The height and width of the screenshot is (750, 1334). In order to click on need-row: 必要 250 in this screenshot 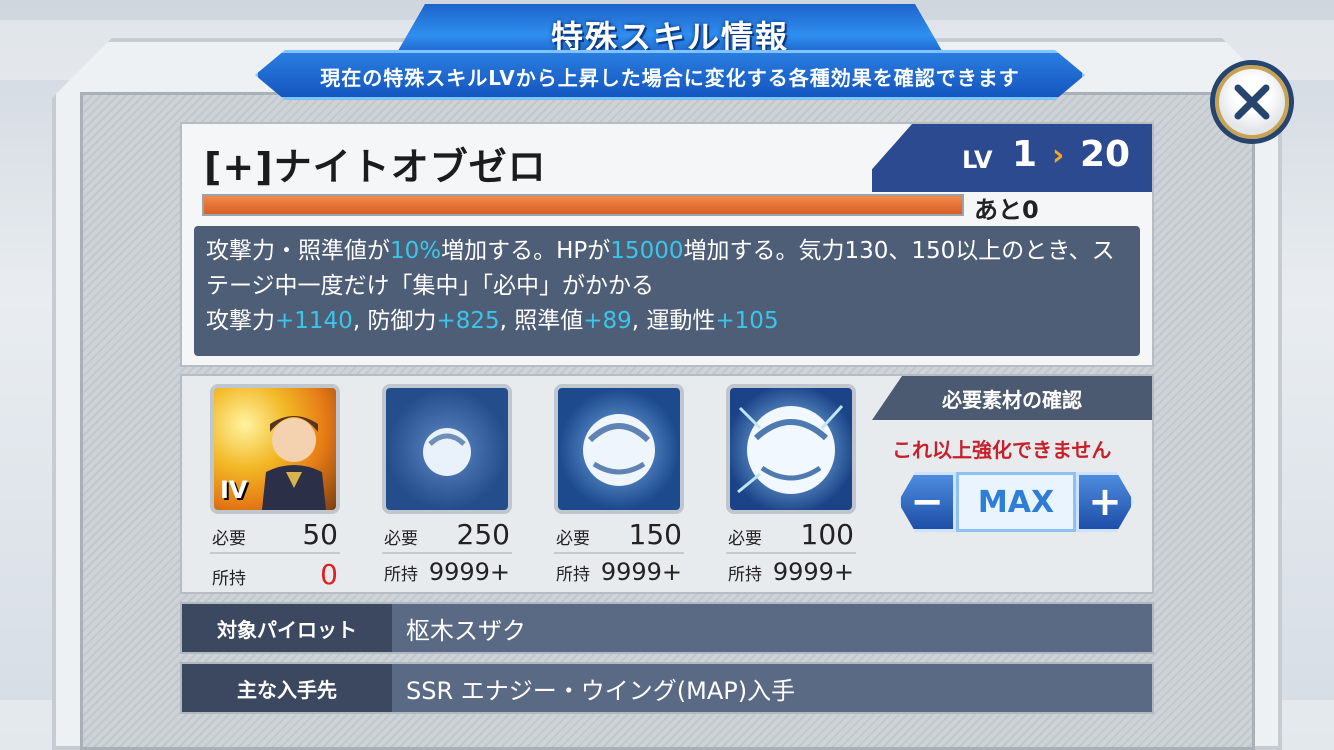, I will do `click(447, 536)`.